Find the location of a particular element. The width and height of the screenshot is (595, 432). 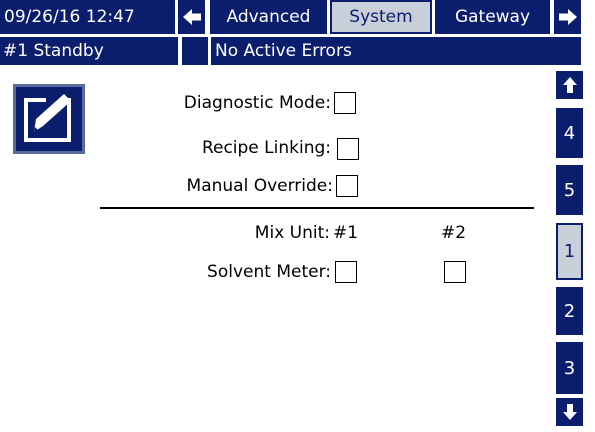

page-button-4: 4 is located at coordinates (569, 133).